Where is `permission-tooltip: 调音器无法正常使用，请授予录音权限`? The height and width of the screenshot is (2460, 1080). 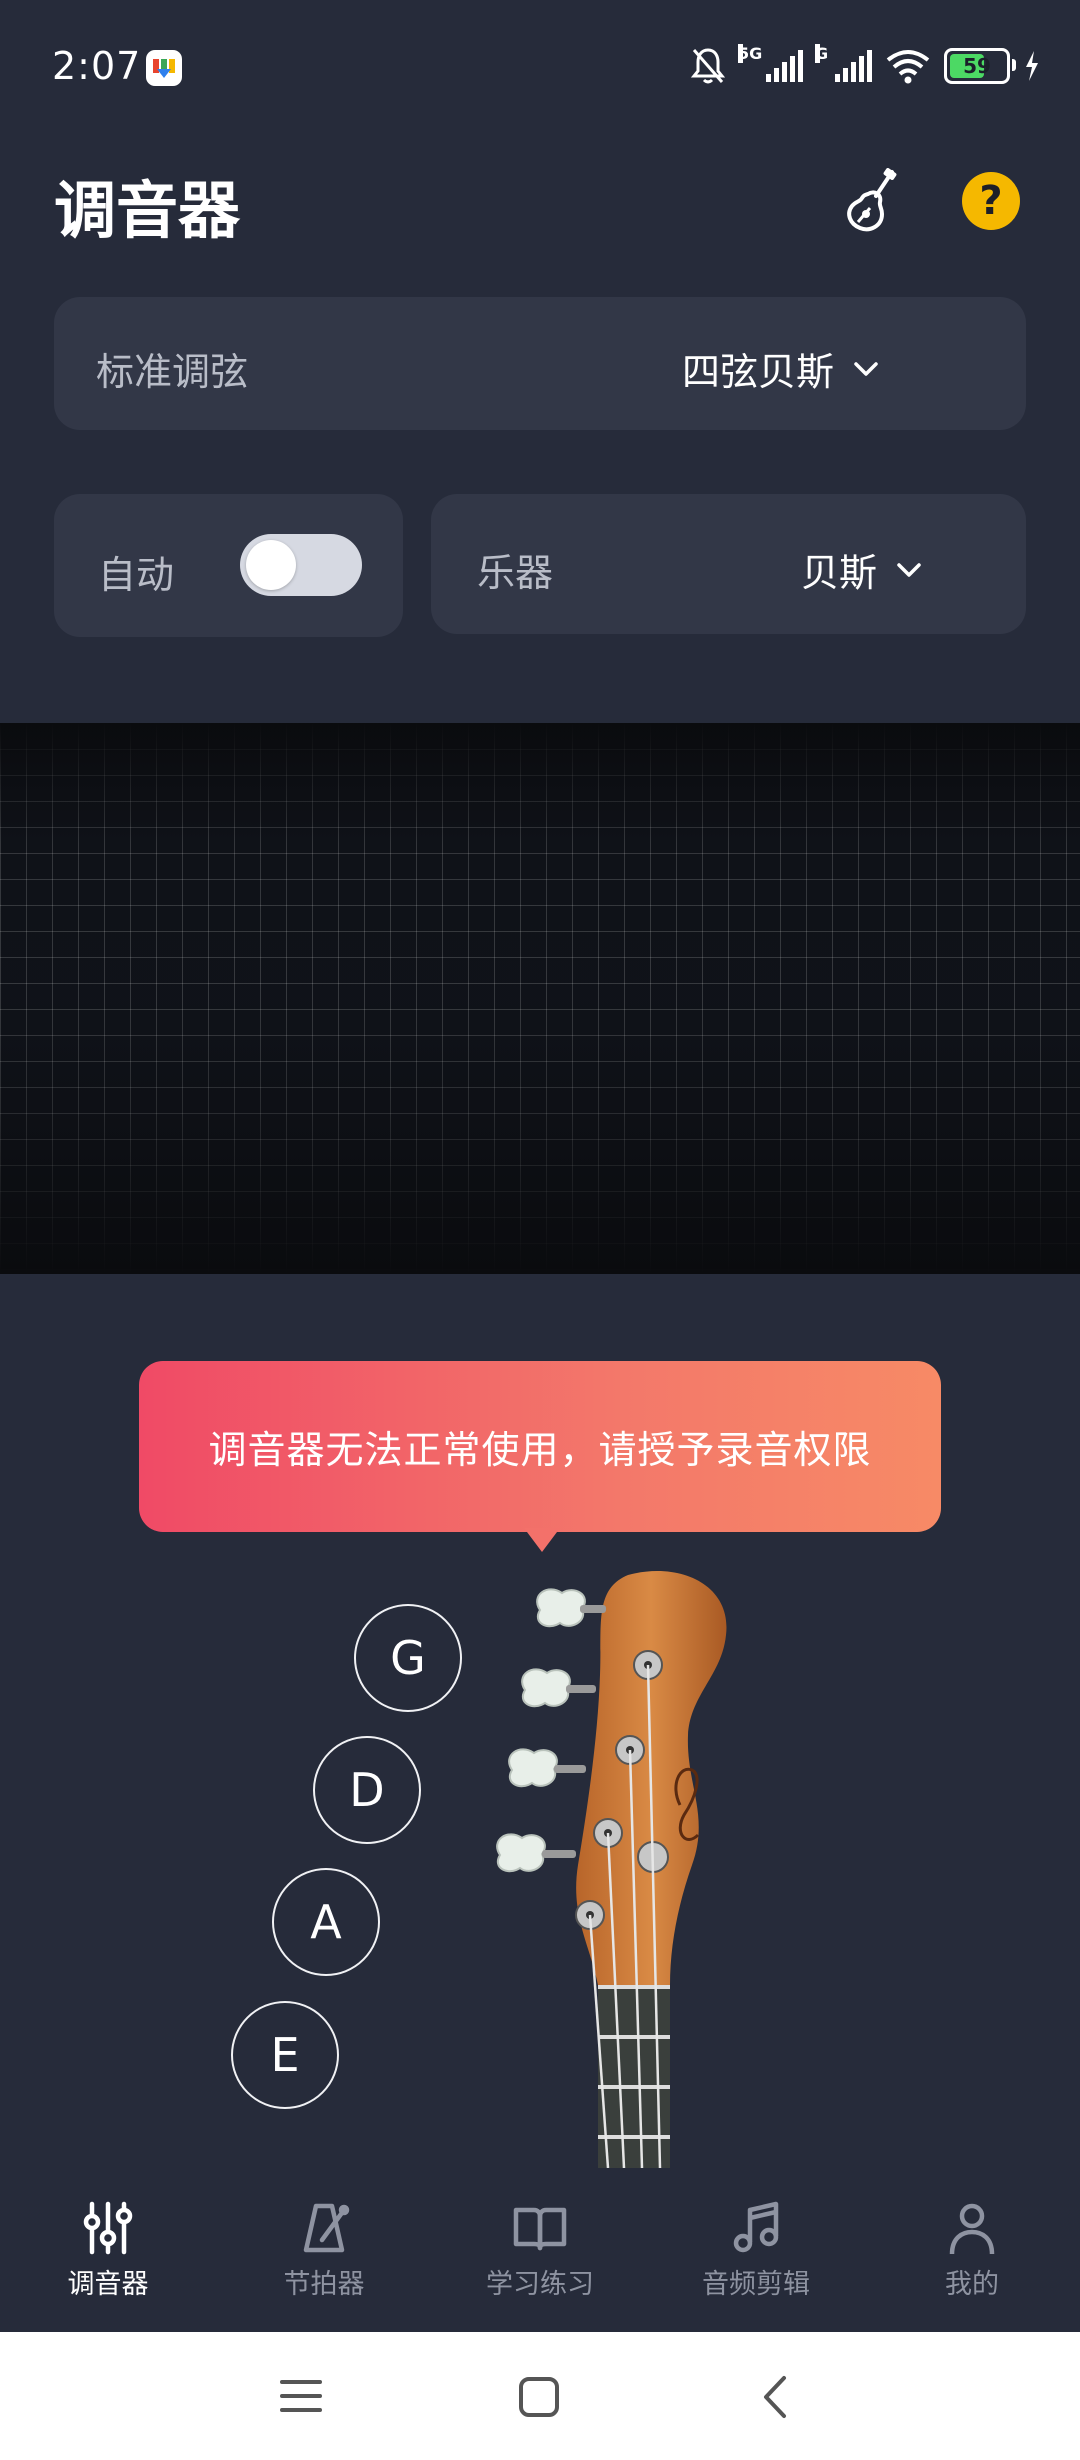 permission-tooltip: 调音器无法正常使用，请授予录音权限 is located at coordinates (540, 1446).